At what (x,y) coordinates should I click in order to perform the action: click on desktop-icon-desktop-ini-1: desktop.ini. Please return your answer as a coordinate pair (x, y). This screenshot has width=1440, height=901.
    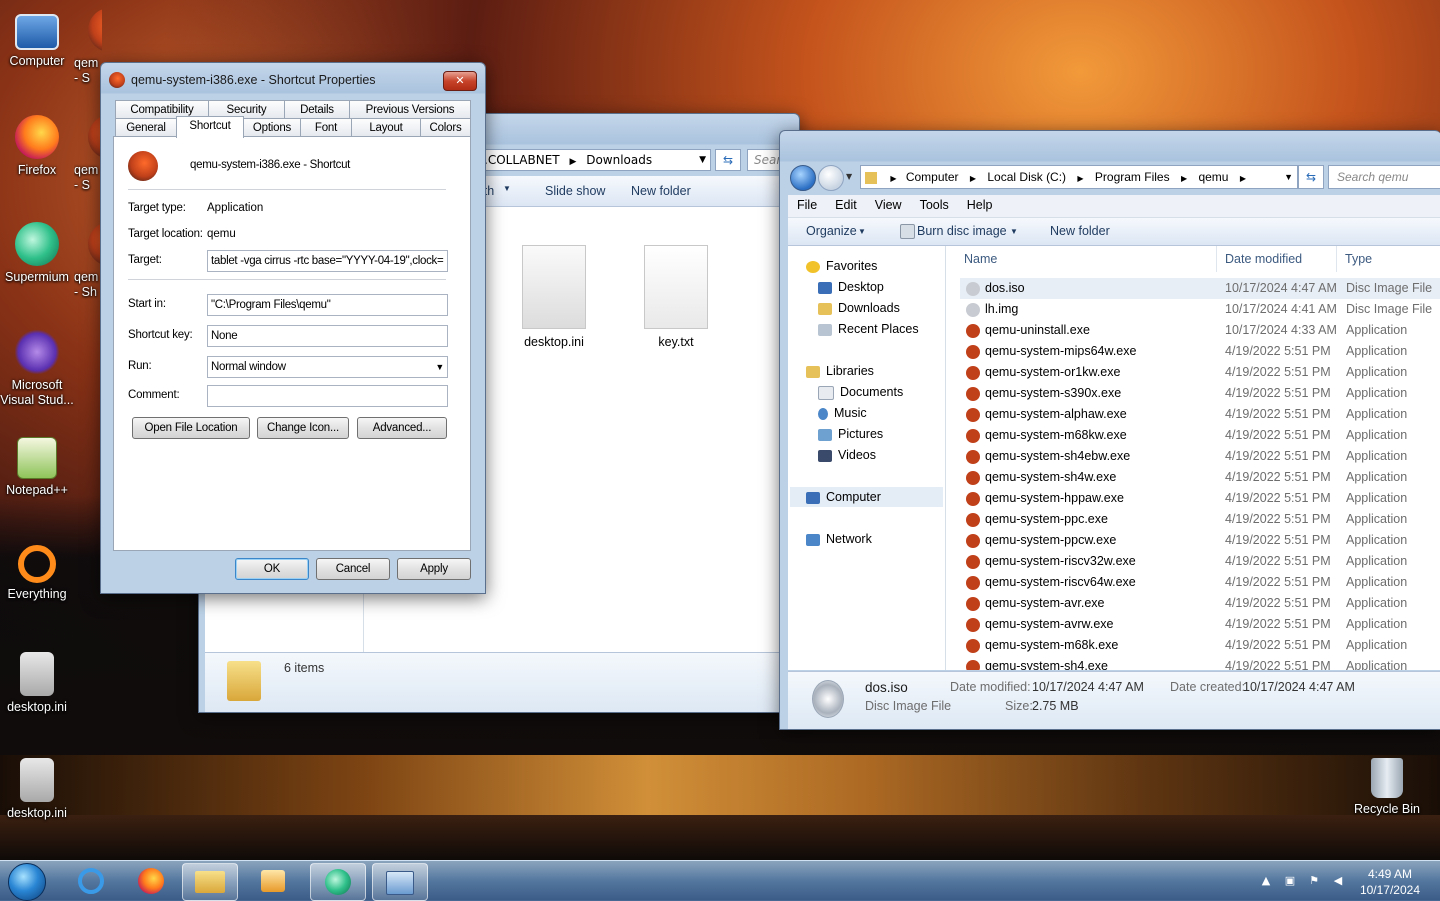
    Looking at the image, I should click on (37, 683).